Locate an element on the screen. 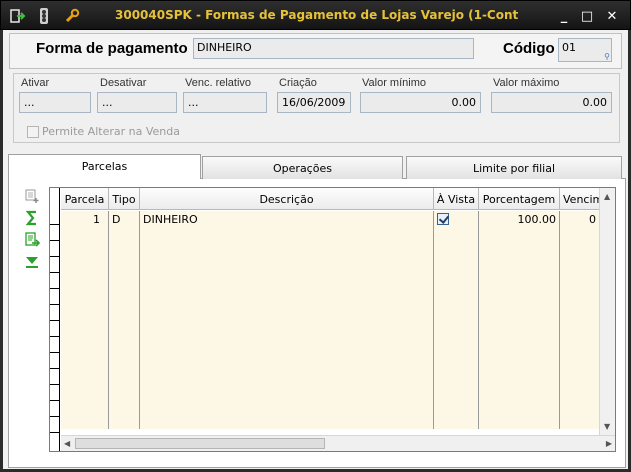 The width and height of the screenshot is (631, 472). scroll-right-arrow: ▶ is located at coordinates (609, 443).